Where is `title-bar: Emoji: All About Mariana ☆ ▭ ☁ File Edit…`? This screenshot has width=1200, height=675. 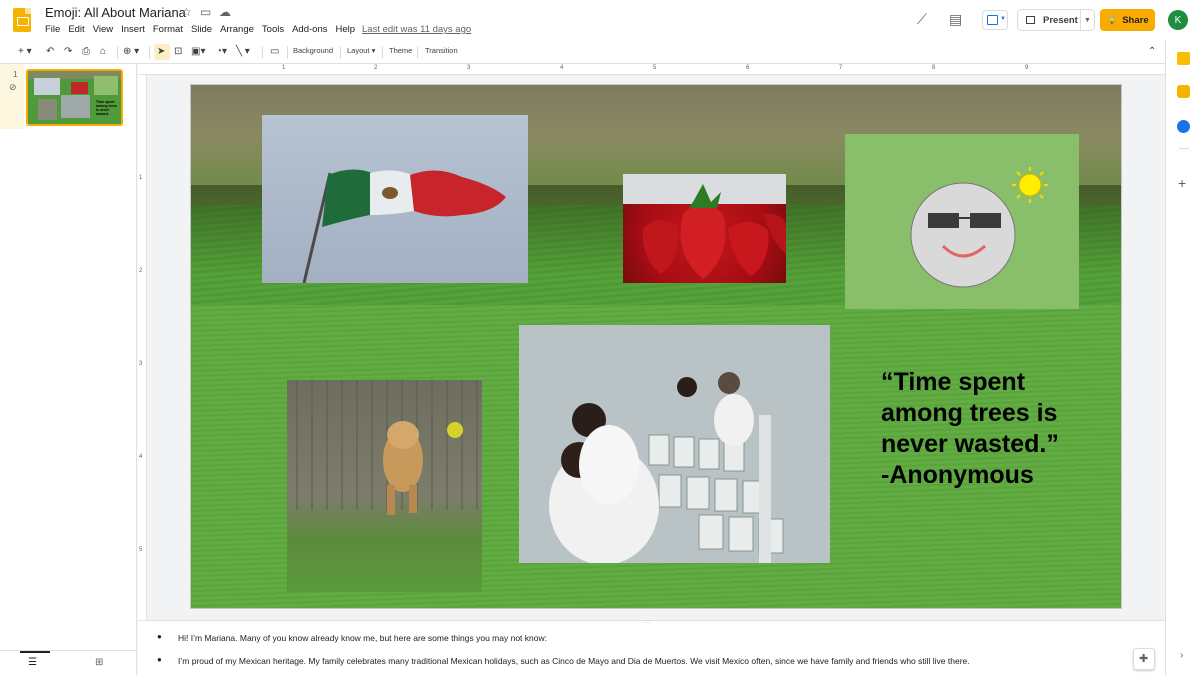
title-bar: Emoji: All About Mariana ☆ ▭ ☁ File Edit… is located at coordinates (600, 20).